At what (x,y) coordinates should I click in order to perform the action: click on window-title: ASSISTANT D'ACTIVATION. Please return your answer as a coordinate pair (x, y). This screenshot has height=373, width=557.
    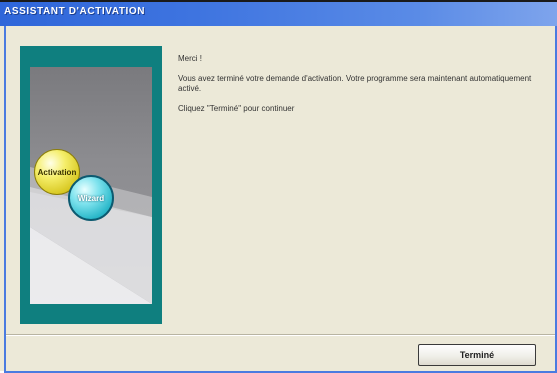
    Looking at the image, I should click on (75, 11).